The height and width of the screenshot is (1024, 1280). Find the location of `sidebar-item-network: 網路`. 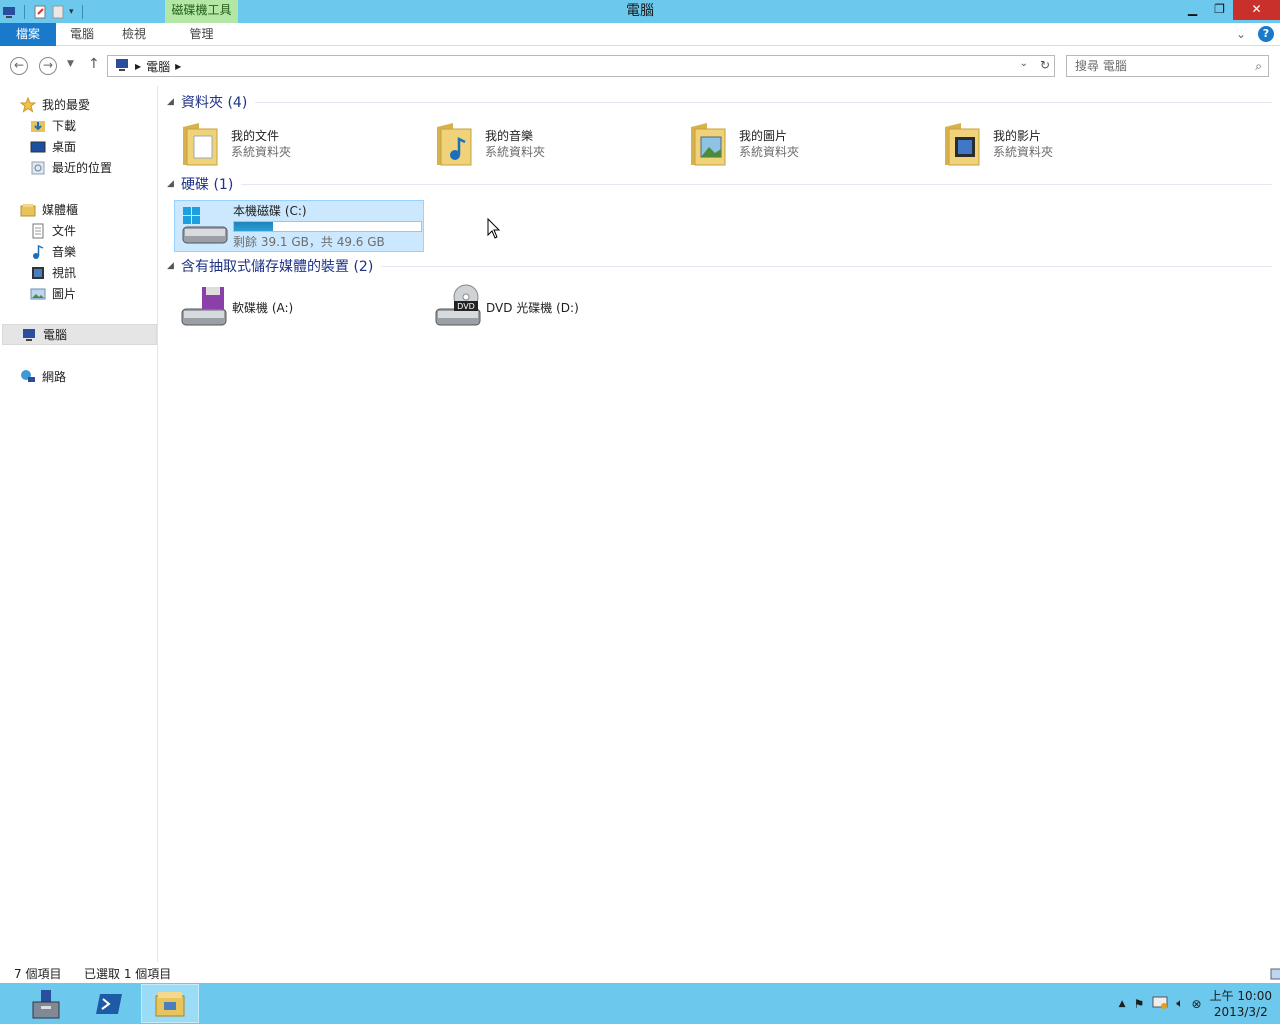

sidebar-item-network: 網路 is located at coordinates (43, 376).